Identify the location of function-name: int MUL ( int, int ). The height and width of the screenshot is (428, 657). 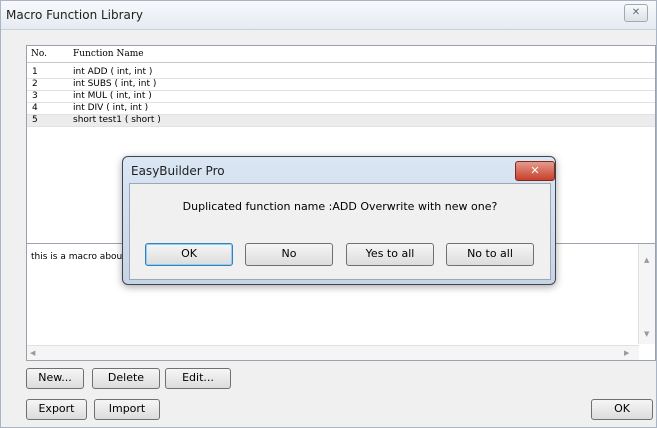
(112, 96).